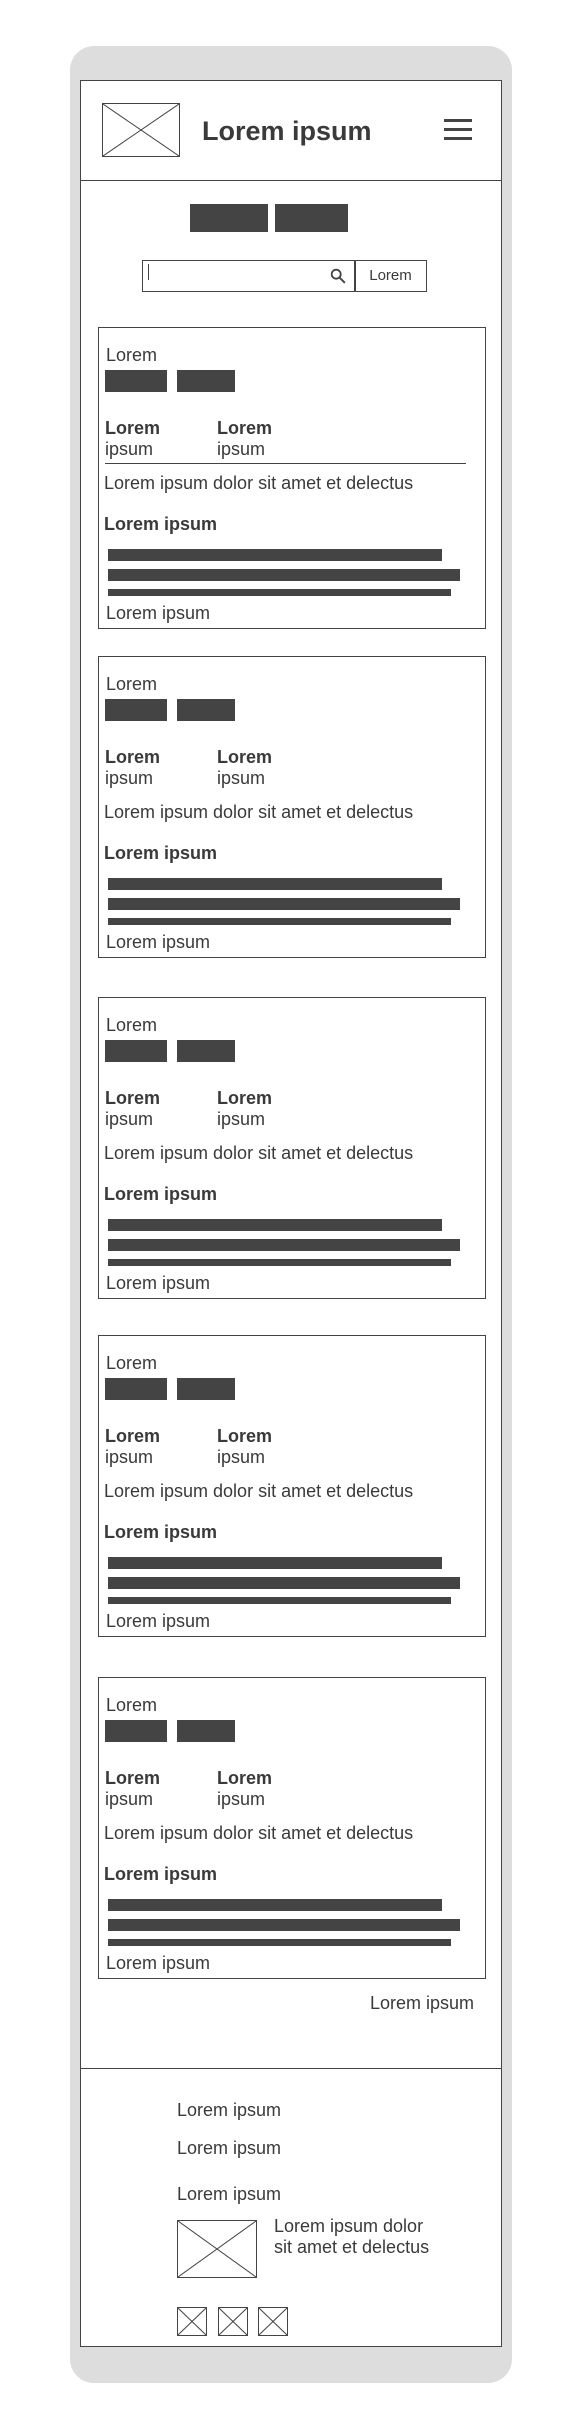 This screenshot has width=583, height=2429. What do you see at coordinates (148, 272) in the screenshot?
I see `text-cursor` at bounding box center [148, 272].